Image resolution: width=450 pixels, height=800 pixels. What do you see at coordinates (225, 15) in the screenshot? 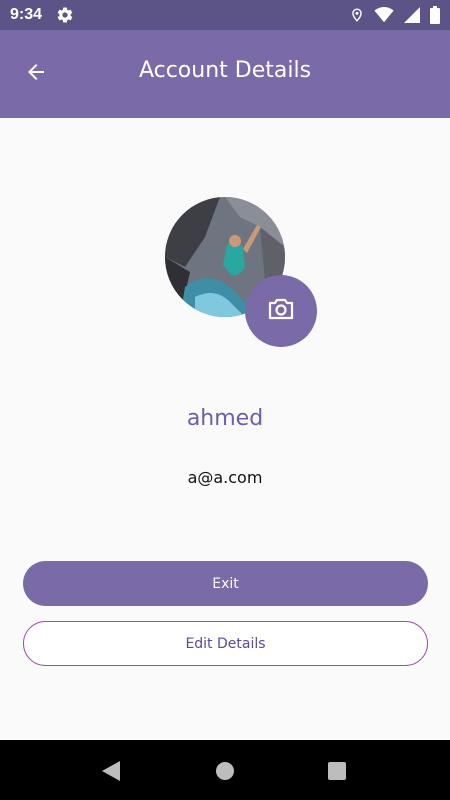
I see `status-bar: 9:34` at bounding box center [225, 15].